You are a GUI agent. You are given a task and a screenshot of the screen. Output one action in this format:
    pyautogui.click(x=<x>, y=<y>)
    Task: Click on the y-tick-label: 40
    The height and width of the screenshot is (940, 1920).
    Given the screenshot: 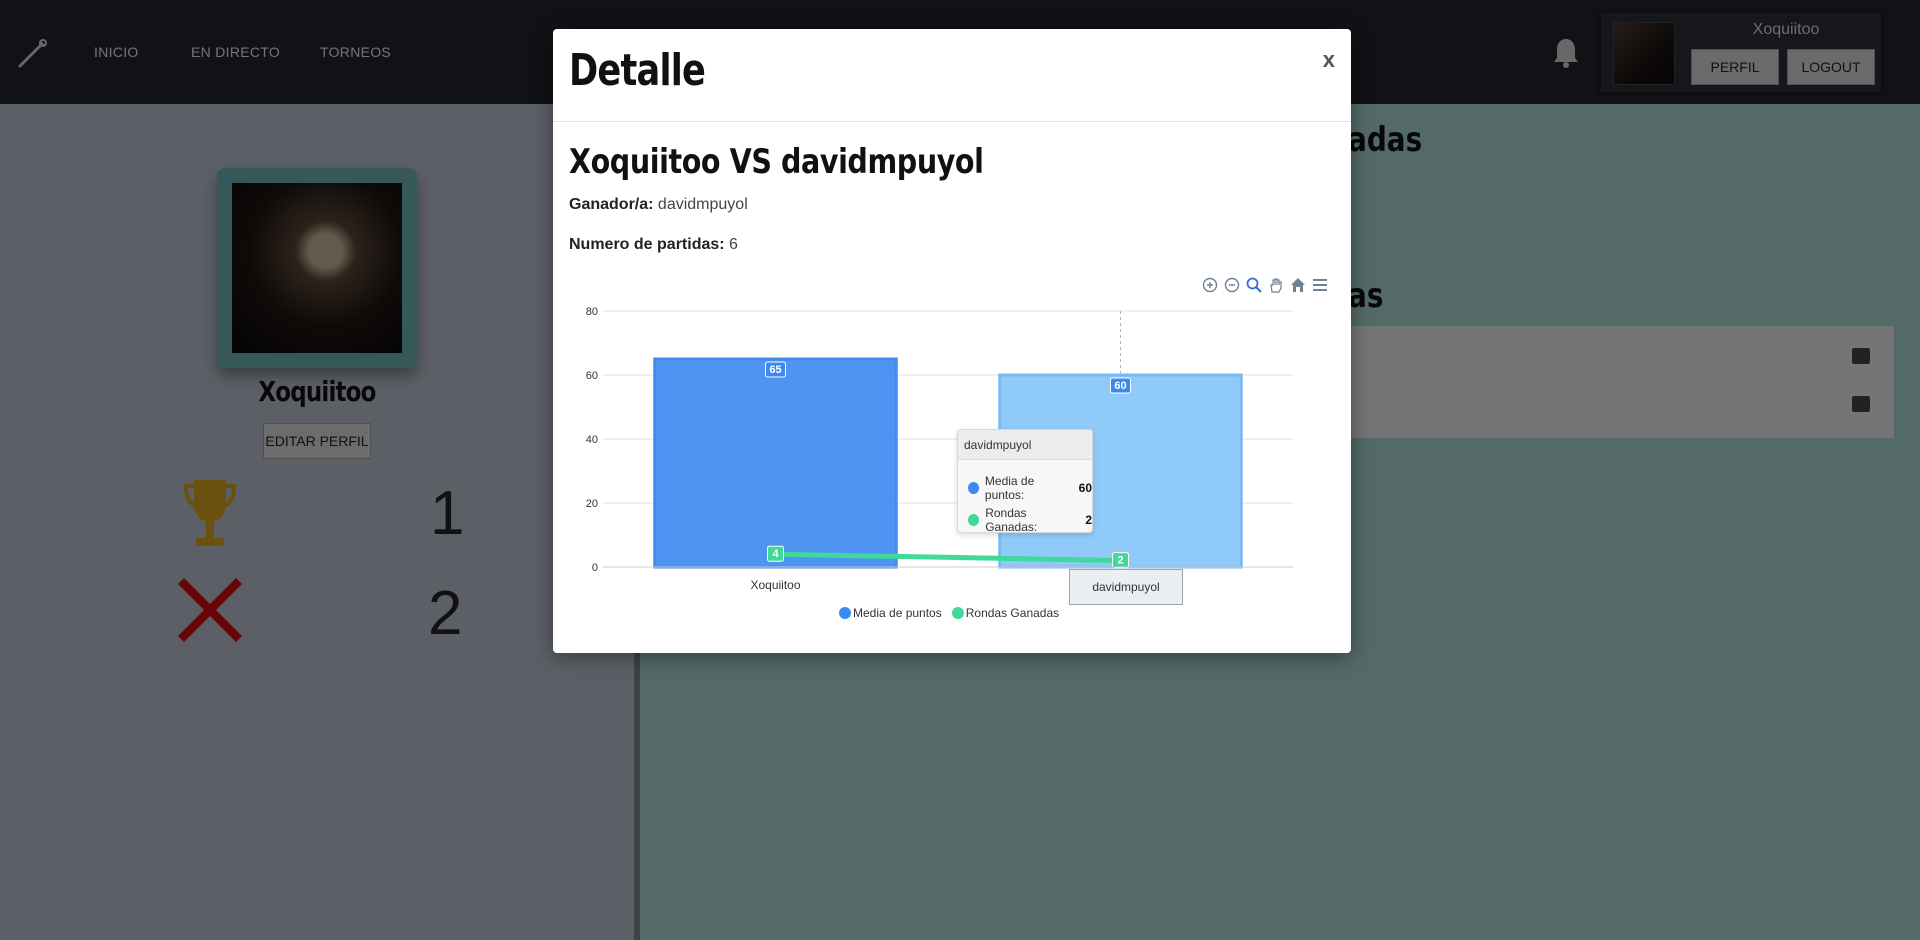 What is the action you would take?
    pyautogui.click(x=592, y=440)
    